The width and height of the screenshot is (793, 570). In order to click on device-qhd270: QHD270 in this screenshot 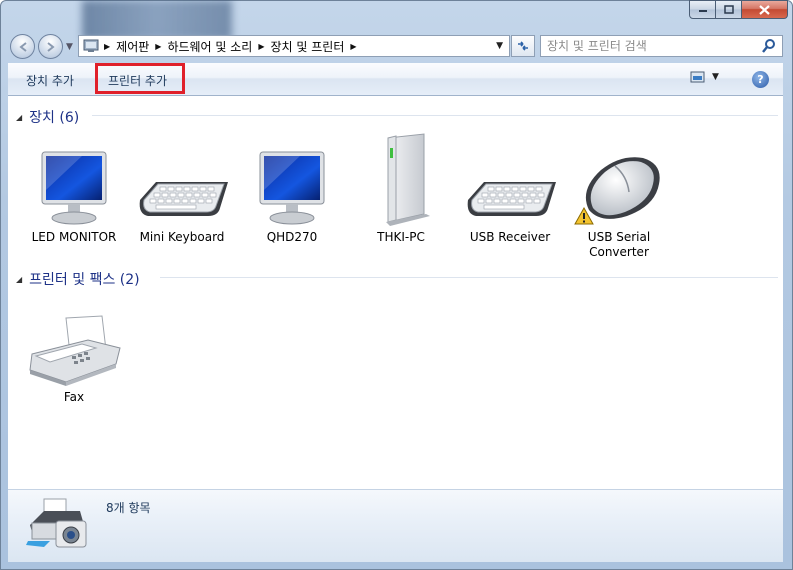, I will do `click(292, 197)`.